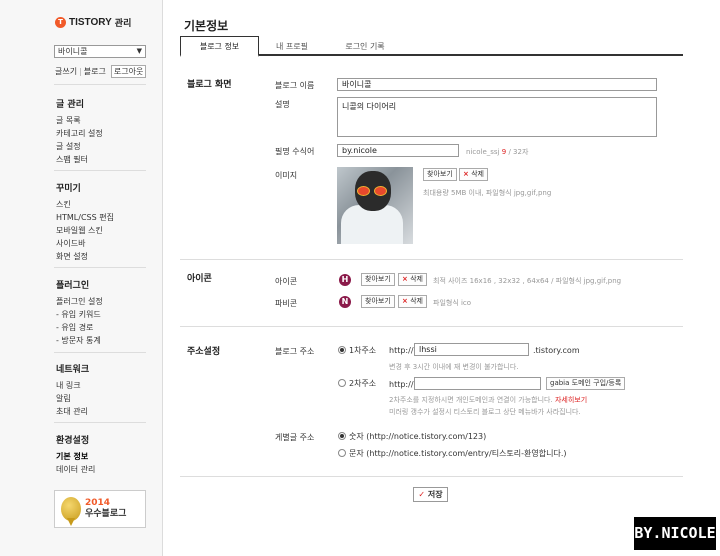 This screenshot has height=556, width=720. I want to click on primary-http-prefix: http://, so click(401, 350).